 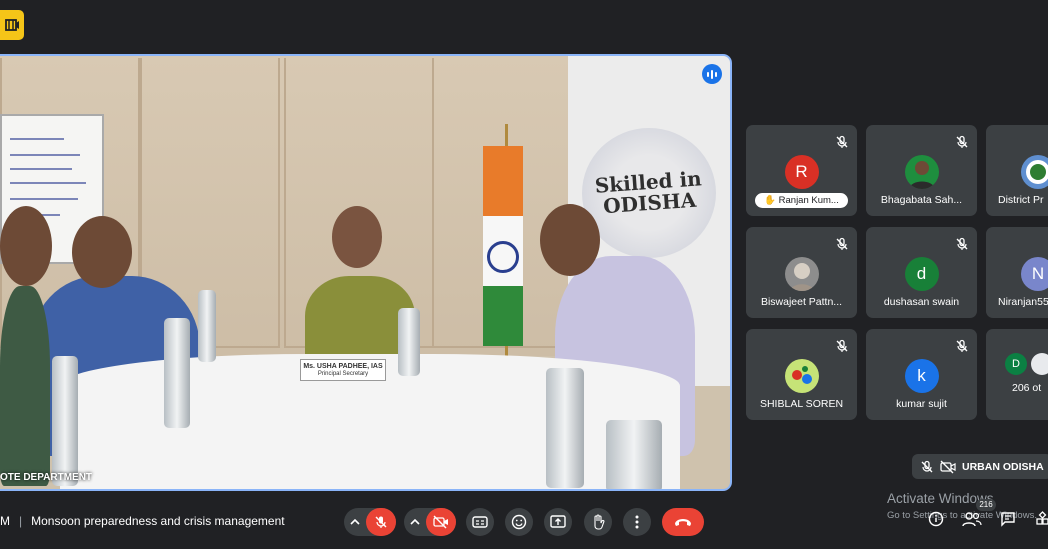 I want to click on camera-toggle-button, so click(x=441, y=522).